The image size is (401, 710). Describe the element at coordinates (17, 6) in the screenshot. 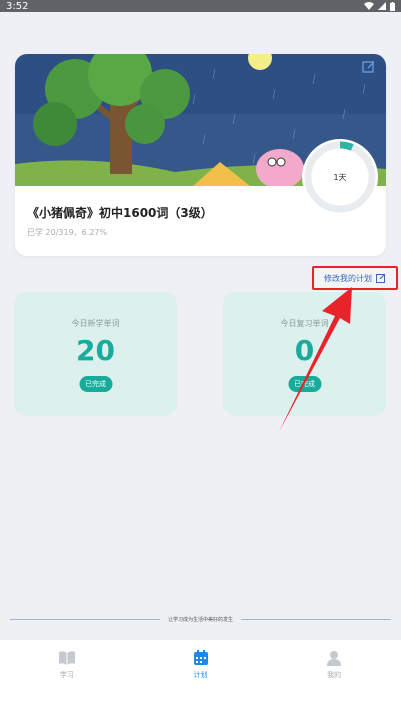

I see `status-time: 3:52` at that location.